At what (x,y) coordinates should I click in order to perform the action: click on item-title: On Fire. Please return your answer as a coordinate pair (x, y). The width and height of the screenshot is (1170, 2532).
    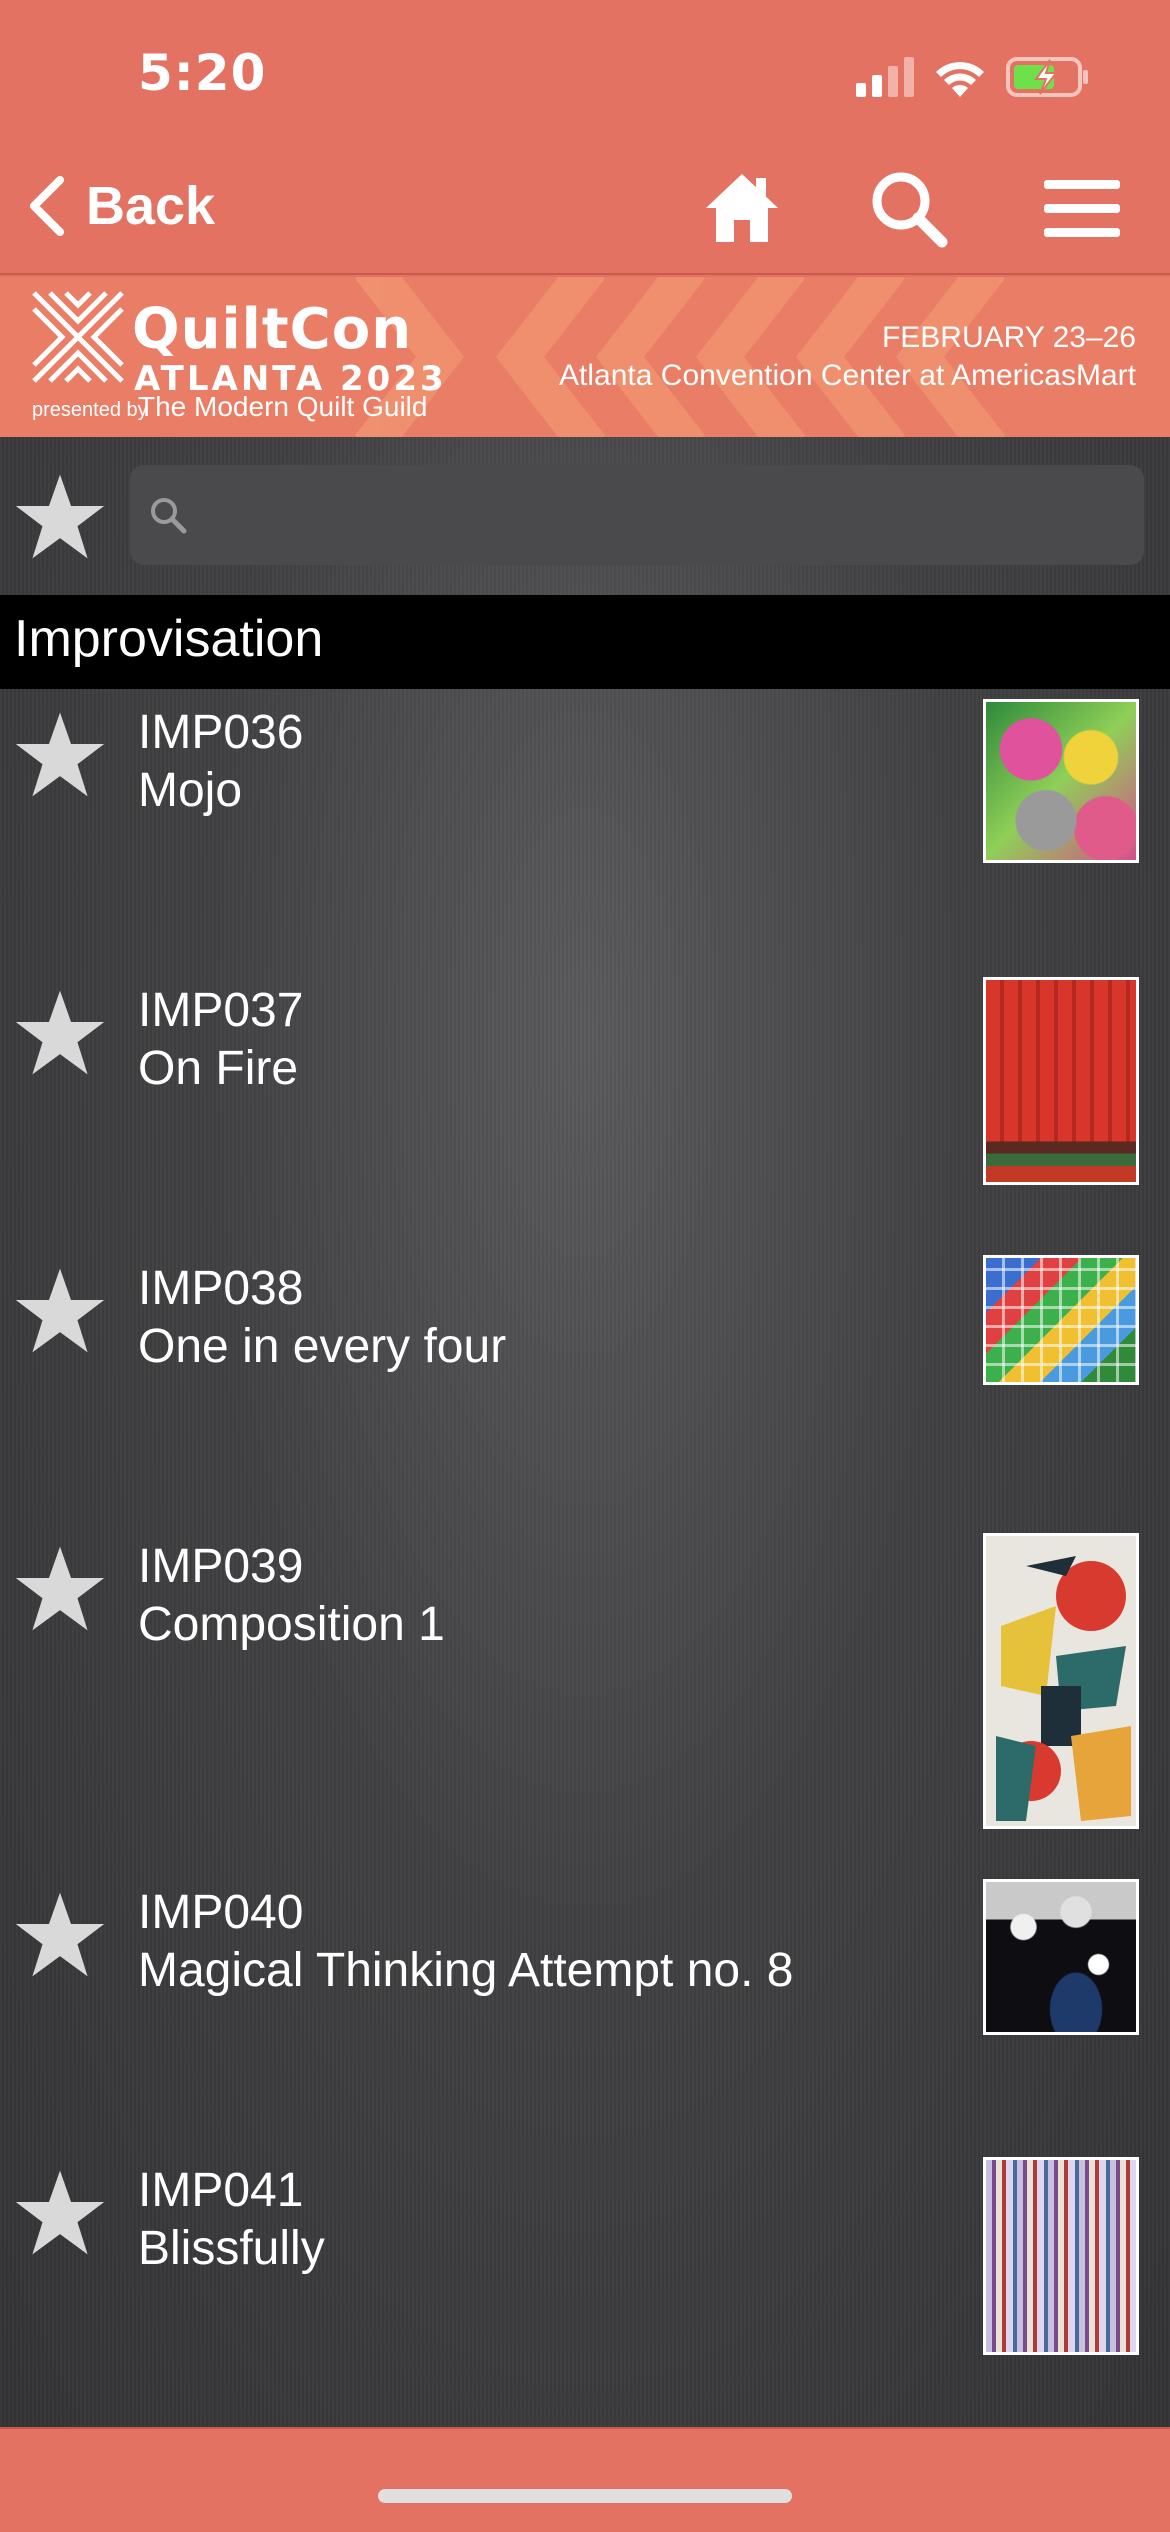
    Looking at the image, I should click on (218, 1068).